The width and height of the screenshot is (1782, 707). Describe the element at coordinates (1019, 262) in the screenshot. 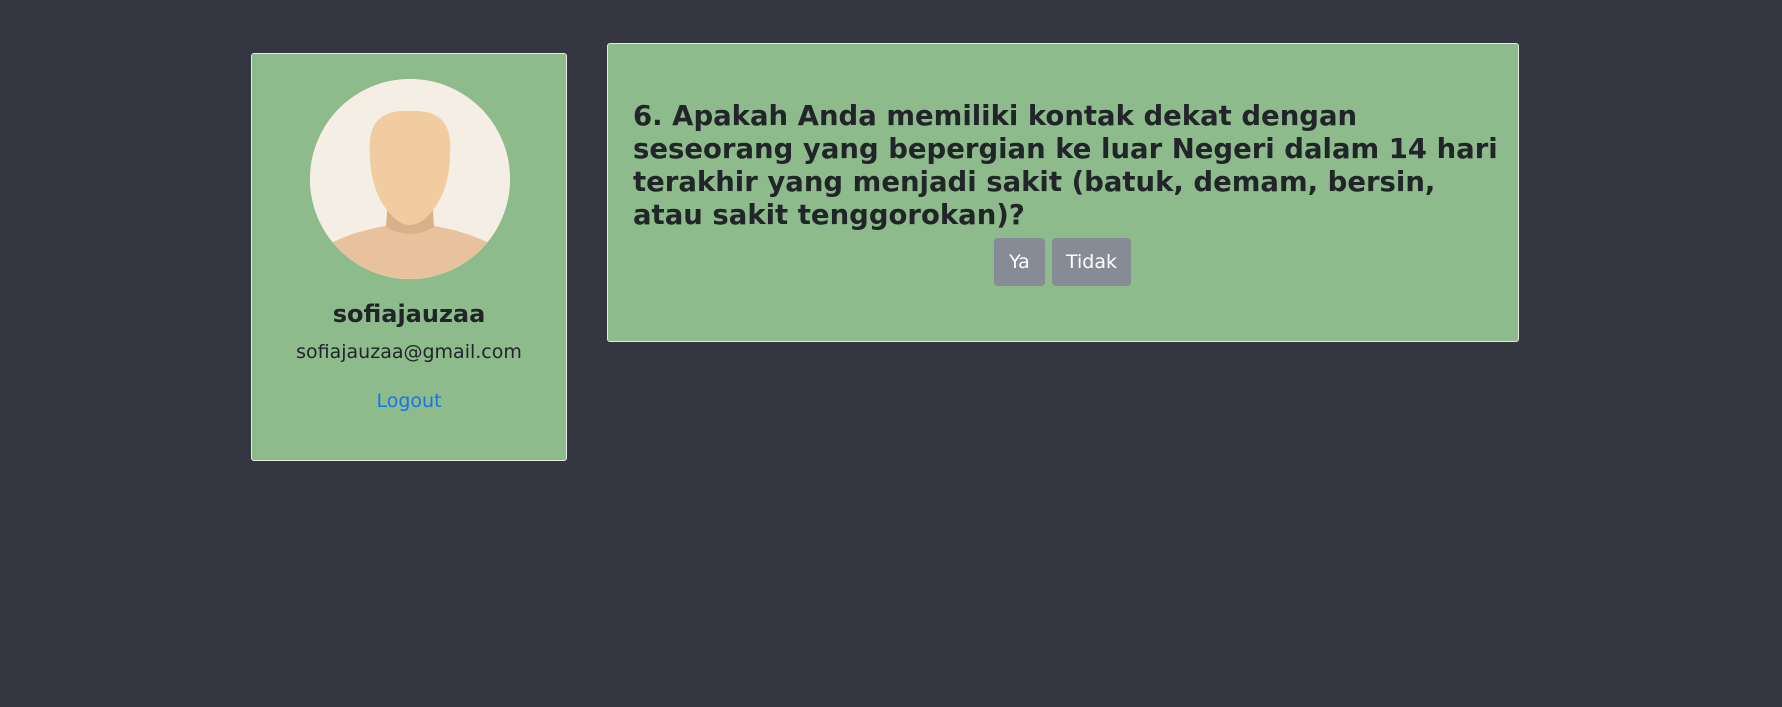

I see `yes-button: Ya` at that location.